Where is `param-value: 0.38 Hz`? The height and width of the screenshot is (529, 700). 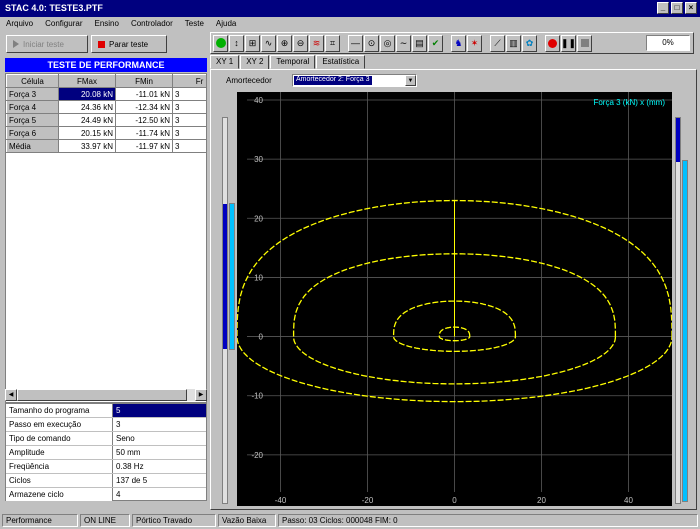
param-value: 0.38 Hz is located at coordinates (159, 466).